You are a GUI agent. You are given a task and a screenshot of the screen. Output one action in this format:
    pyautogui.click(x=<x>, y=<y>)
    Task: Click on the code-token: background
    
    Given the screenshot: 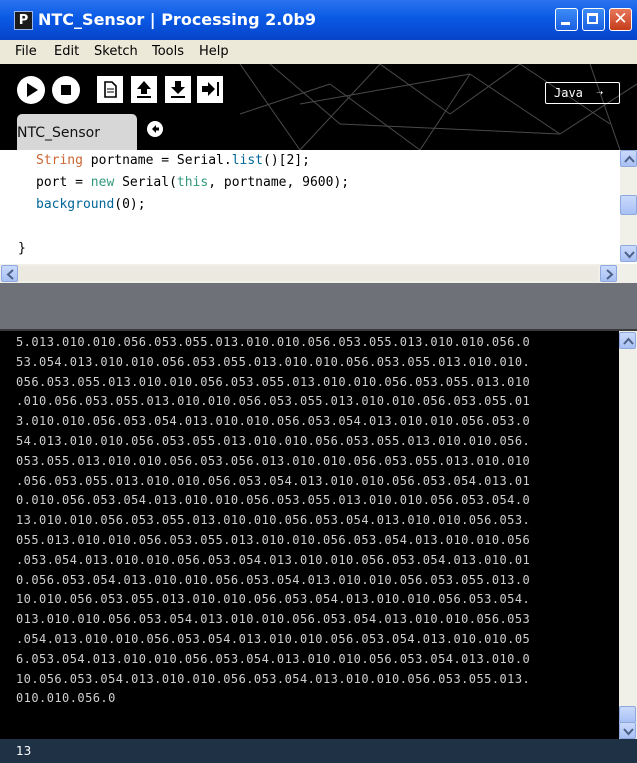 What is the action you would take?
    pyautogui.click(x=75, y=204)
    